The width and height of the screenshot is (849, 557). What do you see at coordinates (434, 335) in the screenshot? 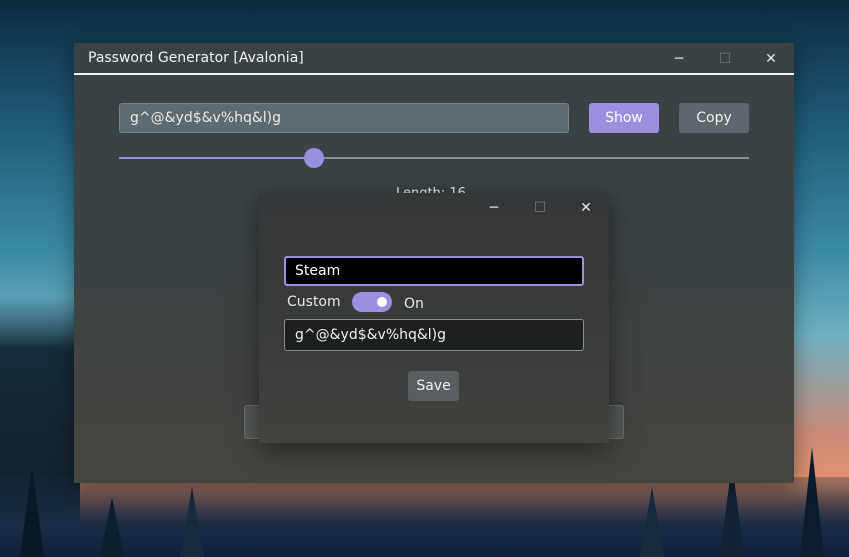
I see `custom-password-field: g^@&yd$&v%hq&l)g` at bounding box center [434, 335].